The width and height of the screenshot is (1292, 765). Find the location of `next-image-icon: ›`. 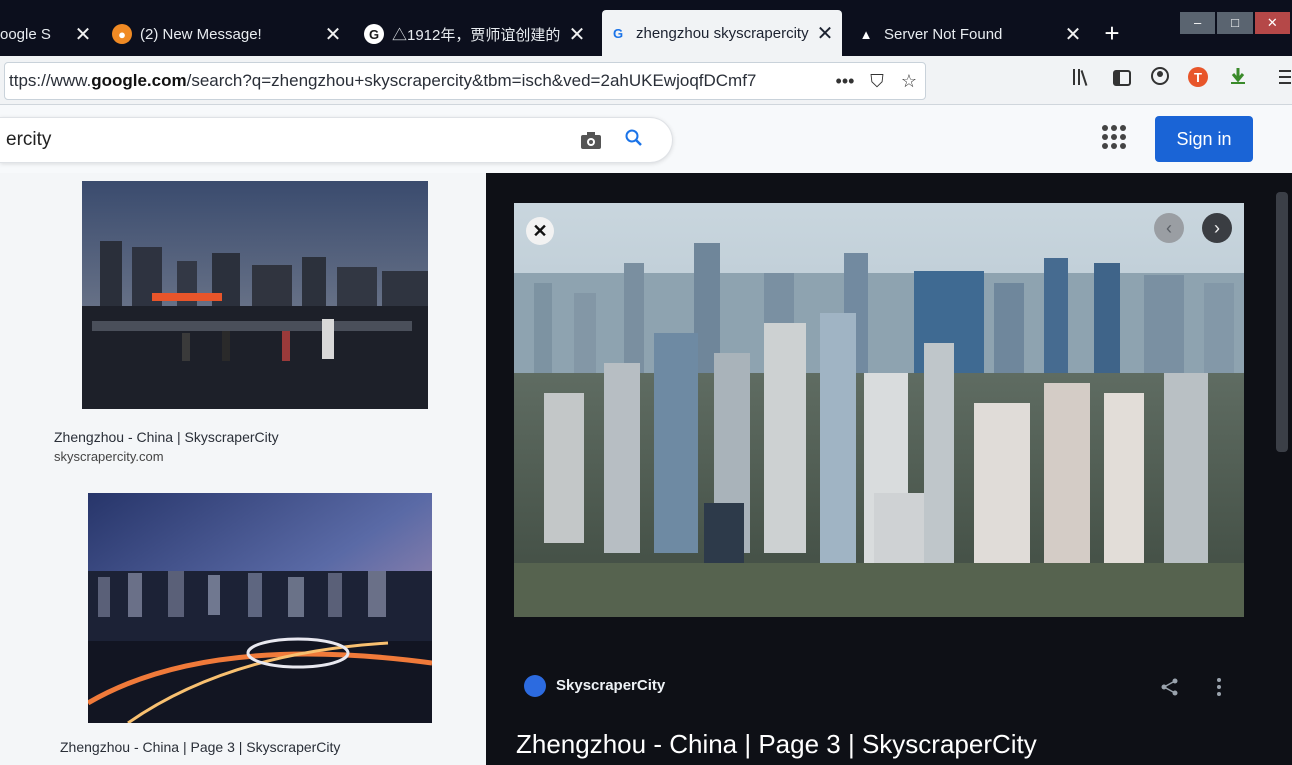

next-image-icon: › is located at coordinates (1217, 228).